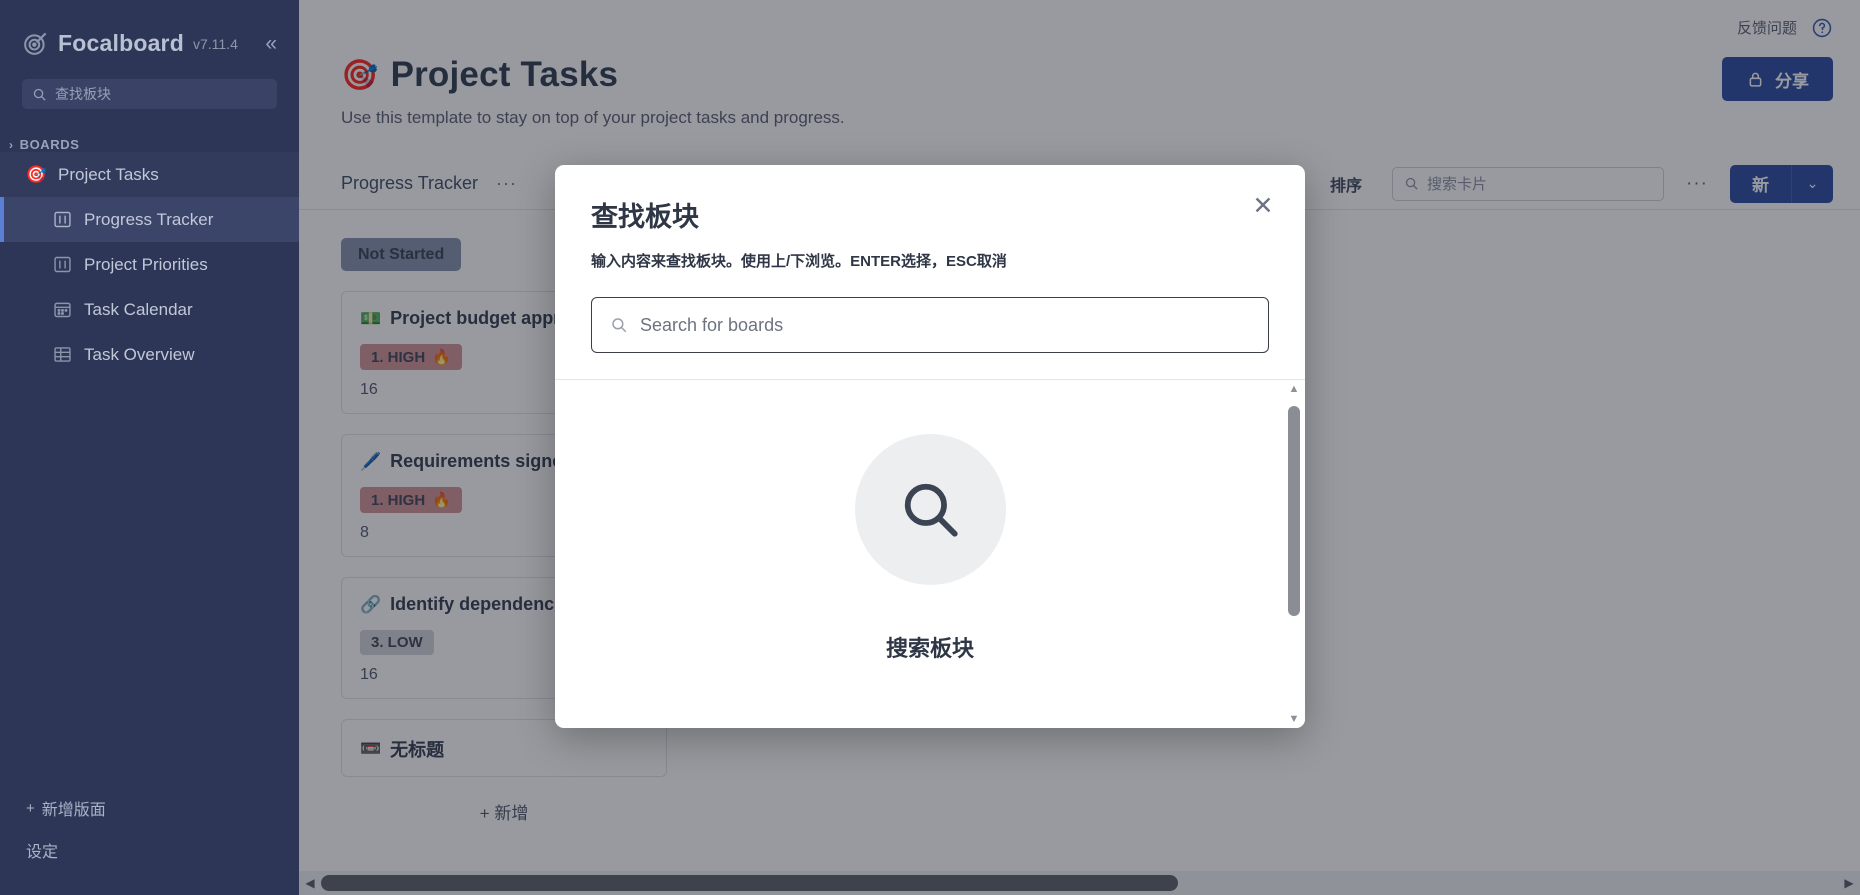 This screenshot has width=1860, height=895. I want to click on sidebar-footer: + 新增版面 设定, so click(149, 841).